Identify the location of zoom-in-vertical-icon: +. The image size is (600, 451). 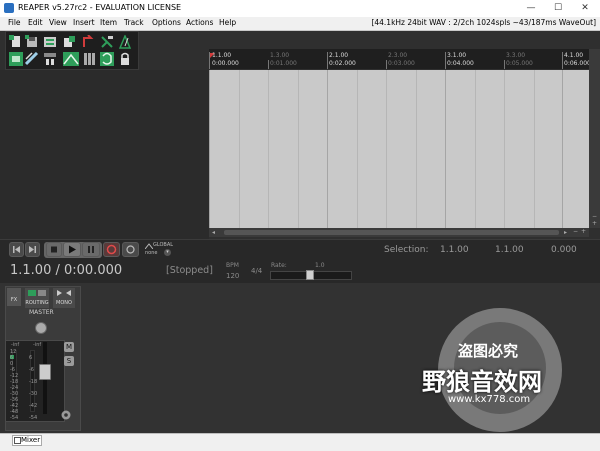
(594, 223).